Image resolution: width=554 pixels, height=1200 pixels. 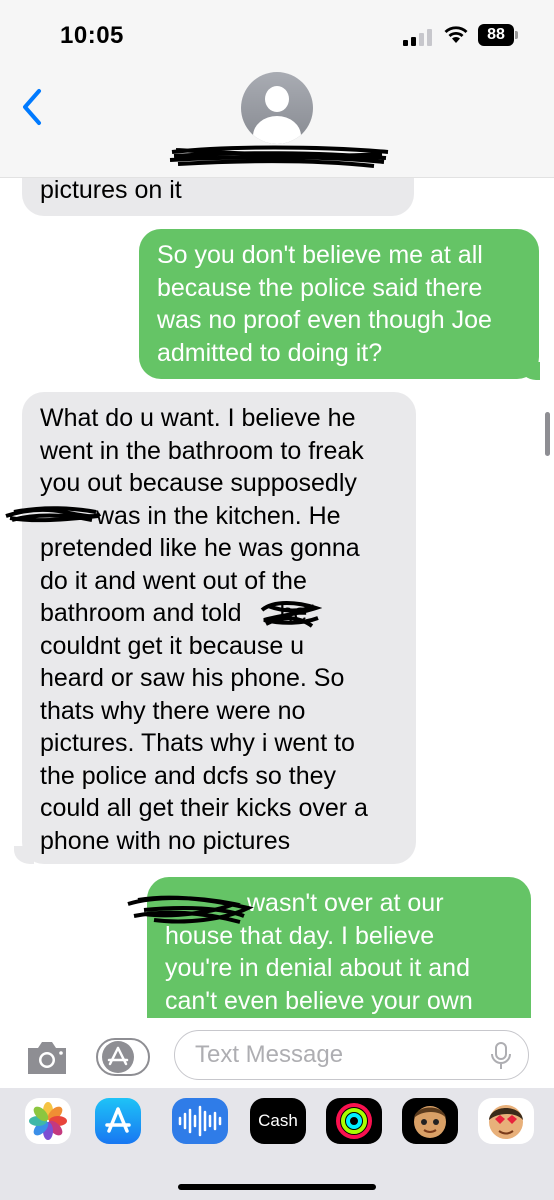 I want to click on scroll-indicator, so click(x=547, y=434).